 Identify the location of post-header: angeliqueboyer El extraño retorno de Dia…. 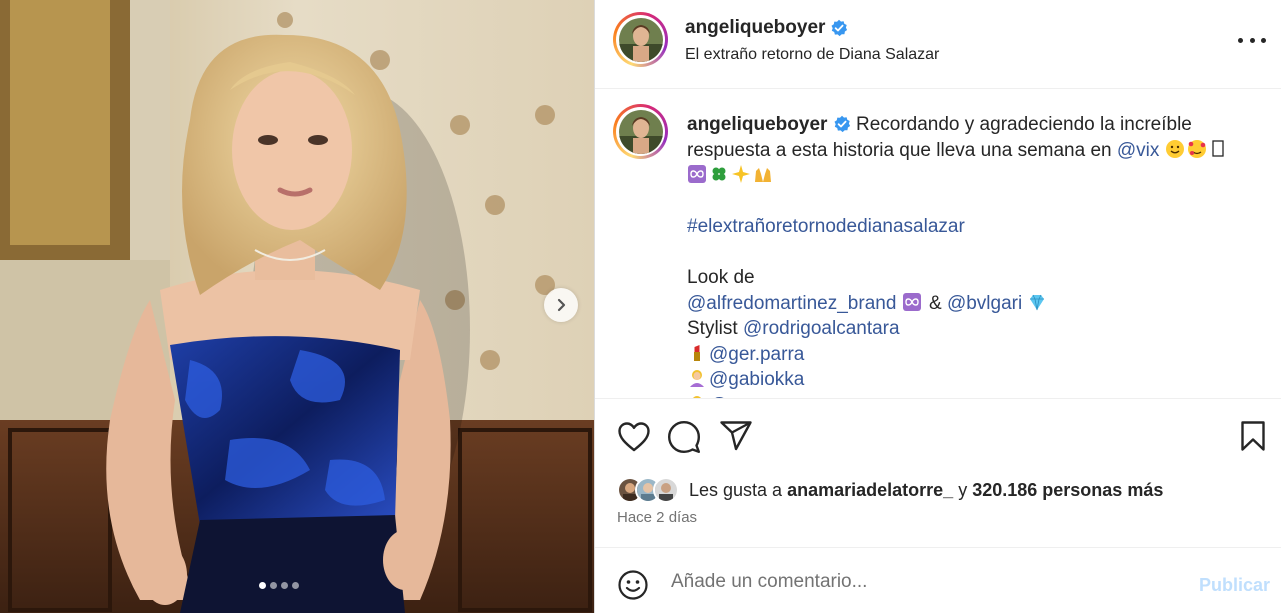
(938, 44).